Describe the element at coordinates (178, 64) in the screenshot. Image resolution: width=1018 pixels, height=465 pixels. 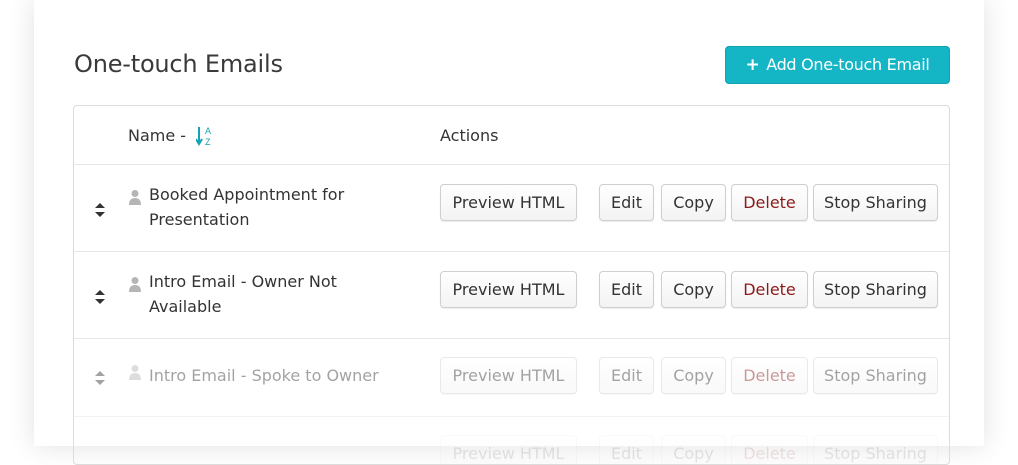
I see `page-title: One-touch Emails` at that location.